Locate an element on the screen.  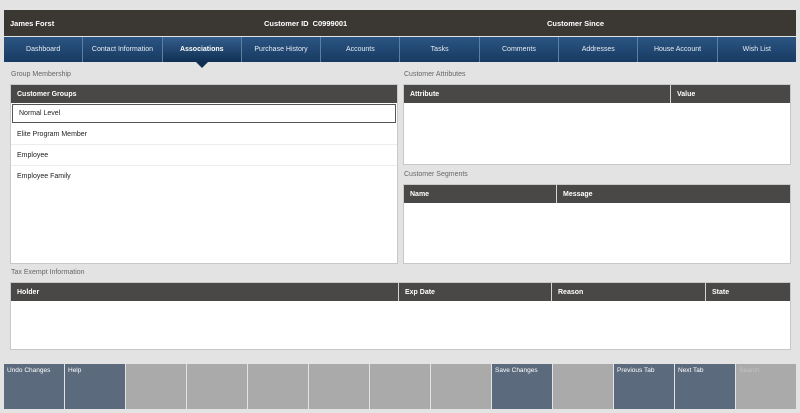
tab-label: Dashboard is located at coordinates (43, 49).